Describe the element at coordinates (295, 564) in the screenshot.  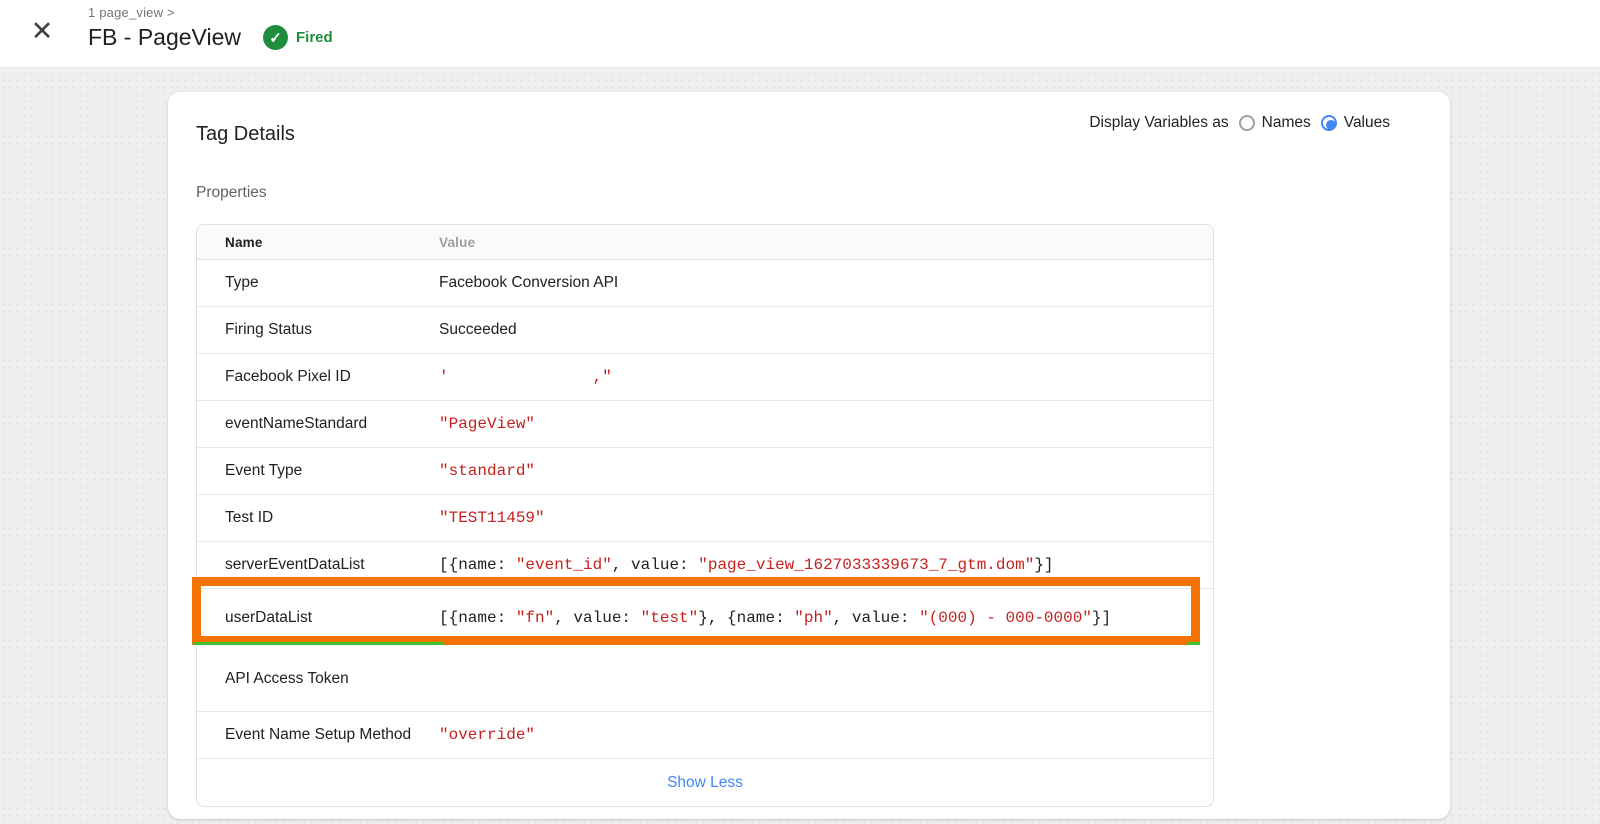
I see `property-name: serverEventDataList` at that location.